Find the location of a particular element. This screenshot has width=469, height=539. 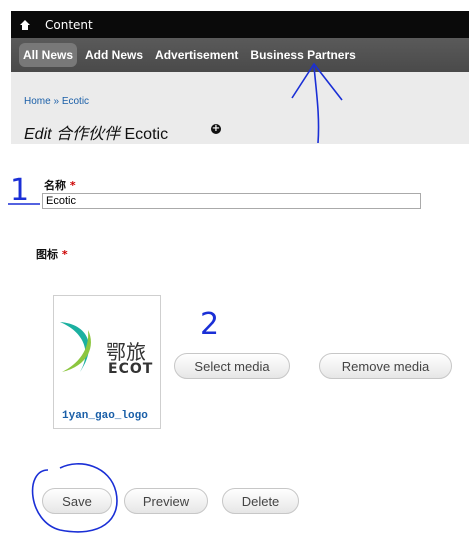

annotation-mark-1: 1 is located at coordinates (19, 190).